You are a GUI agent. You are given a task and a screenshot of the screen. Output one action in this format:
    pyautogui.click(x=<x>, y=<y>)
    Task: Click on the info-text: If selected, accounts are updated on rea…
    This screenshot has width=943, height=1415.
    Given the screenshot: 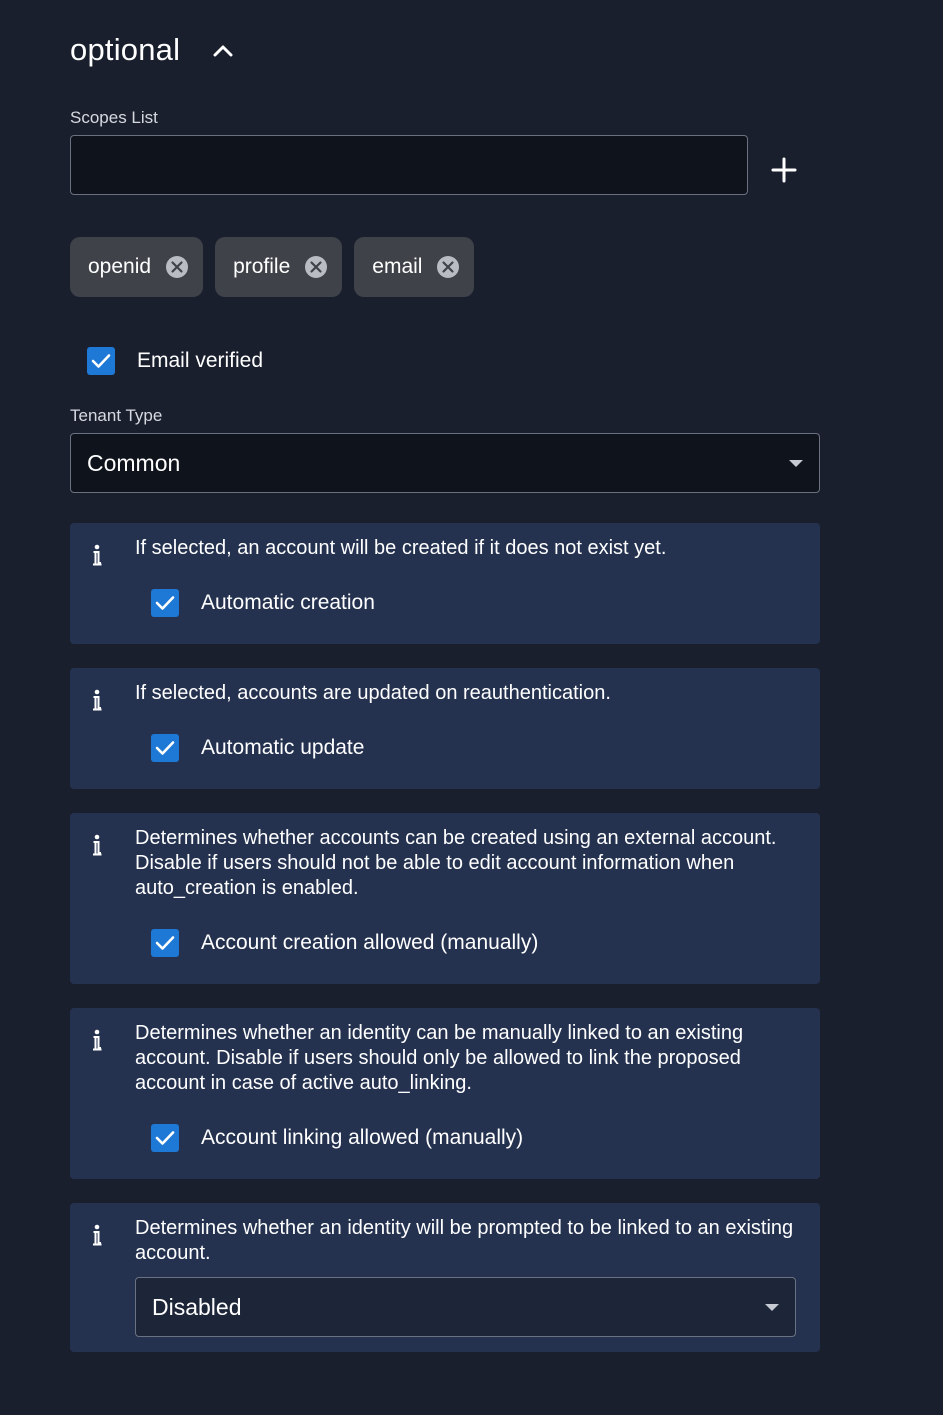 What is the action you would take?
    pyautogui.click(x=373, y=693)
    